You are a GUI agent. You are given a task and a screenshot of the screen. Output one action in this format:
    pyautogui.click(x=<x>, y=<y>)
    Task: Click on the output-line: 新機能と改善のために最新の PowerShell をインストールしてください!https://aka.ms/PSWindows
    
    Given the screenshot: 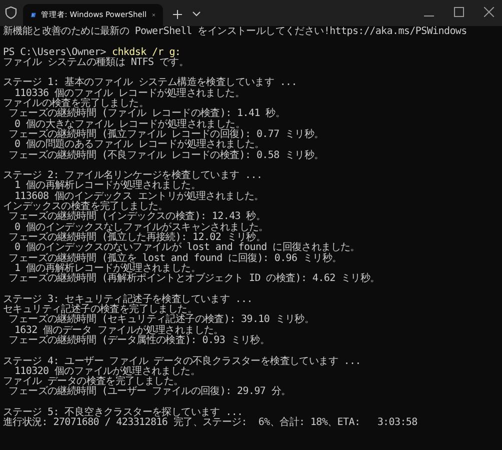 What is the action you would take?
    pyautogui.click(x=235, y=31)
    